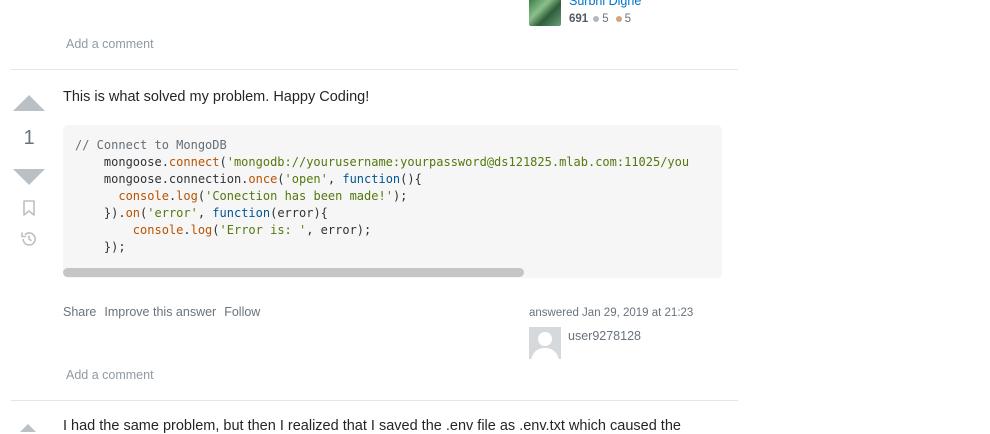 Image resolution: width=990 pixels, height=434 pixels. What do you see at coordinates (242, 312) in the screenshot?
I see `follow-link: Follow` at bounding box center [242, 312].